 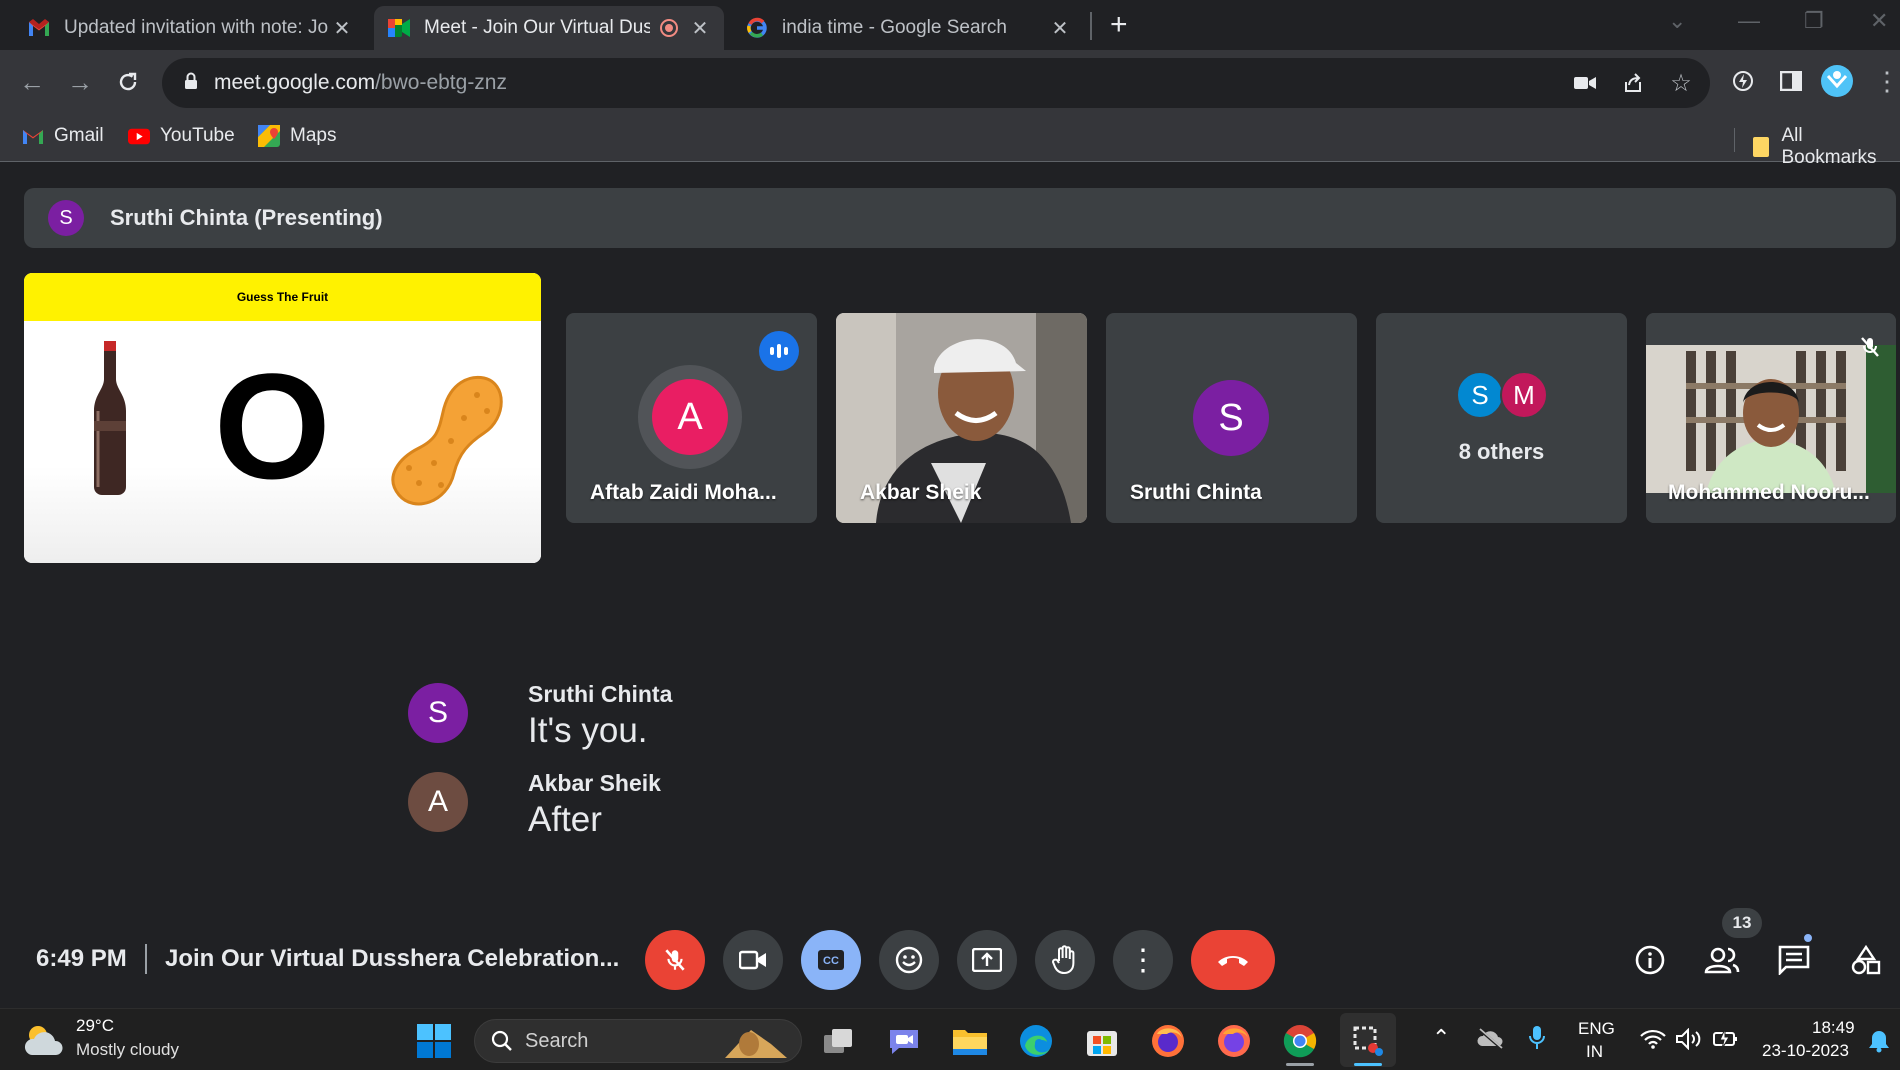 I want to click on participant-avatar: S, so click(x=1231, y=418).